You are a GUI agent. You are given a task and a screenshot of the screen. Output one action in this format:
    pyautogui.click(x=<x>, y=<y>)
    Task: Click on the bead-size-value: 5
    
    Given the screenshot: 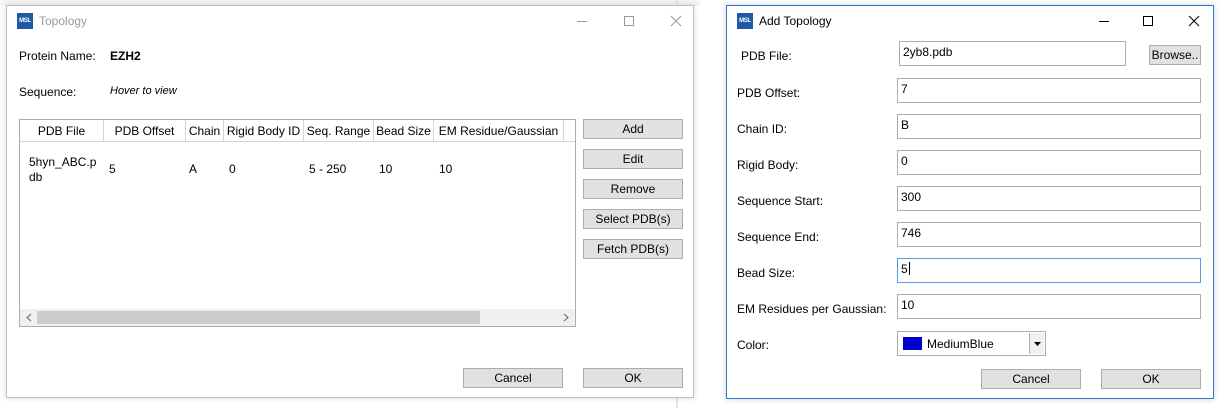 What is the action you would take?
    pyautogui.click(x=904, y=269)
    